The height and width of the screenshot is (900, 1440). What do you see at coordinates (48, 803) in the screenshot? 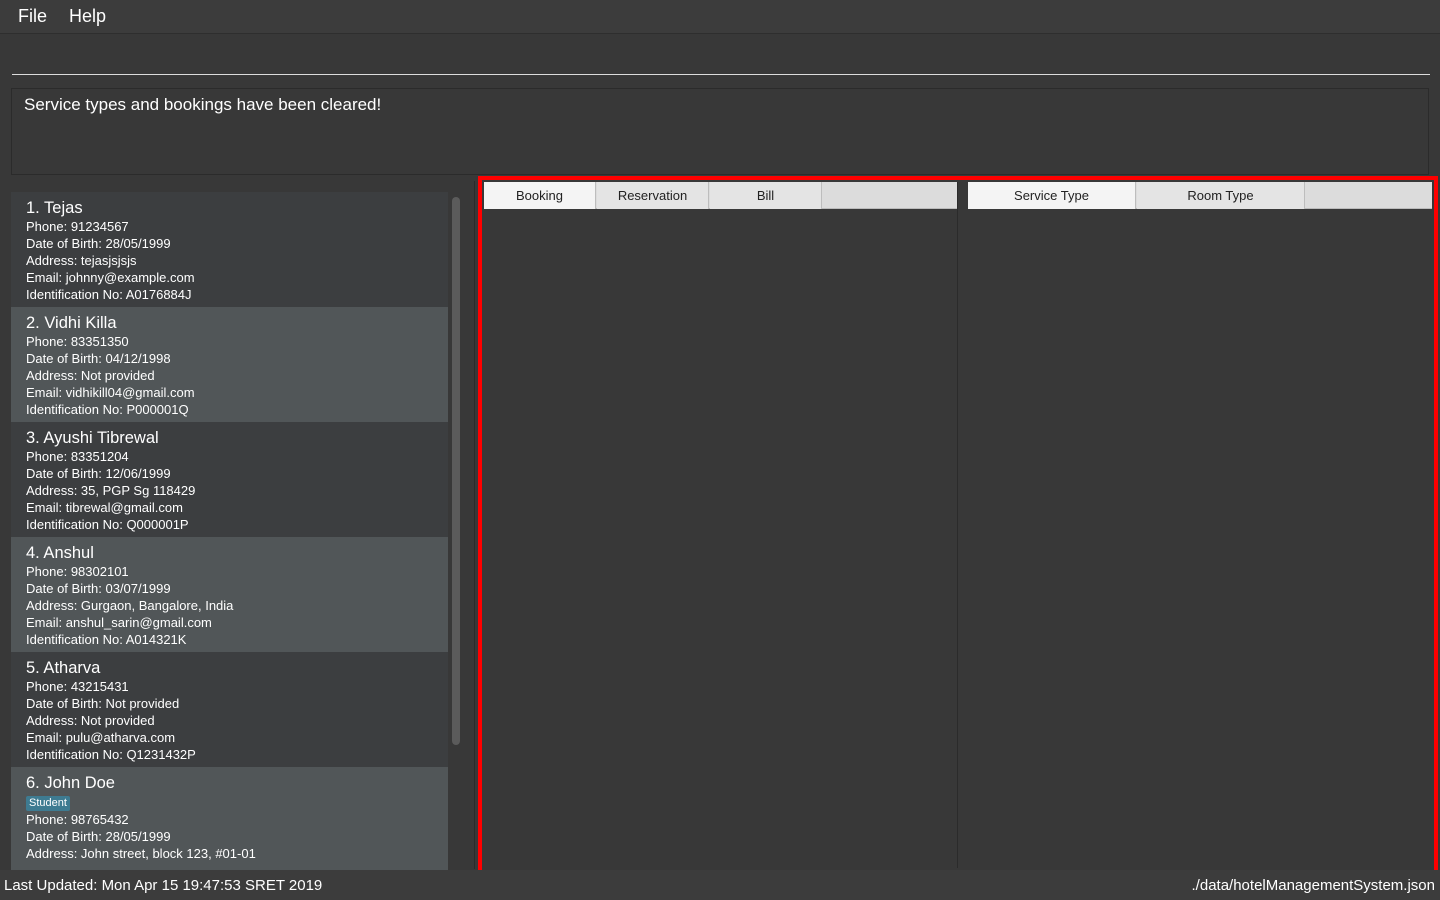
I see `person-tag: Student` at bounding box center [48, 803].